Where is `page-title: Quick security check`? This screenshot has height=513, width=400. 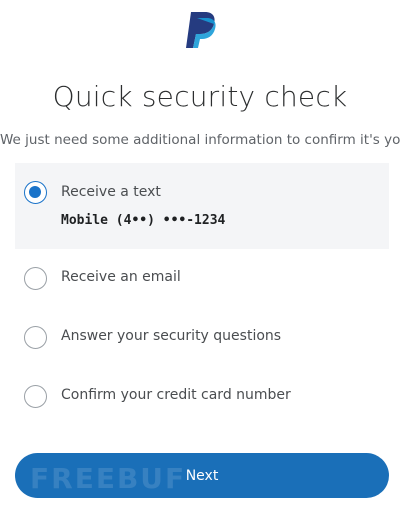
page-title: Quick security check is located at coordinates (200, 96).